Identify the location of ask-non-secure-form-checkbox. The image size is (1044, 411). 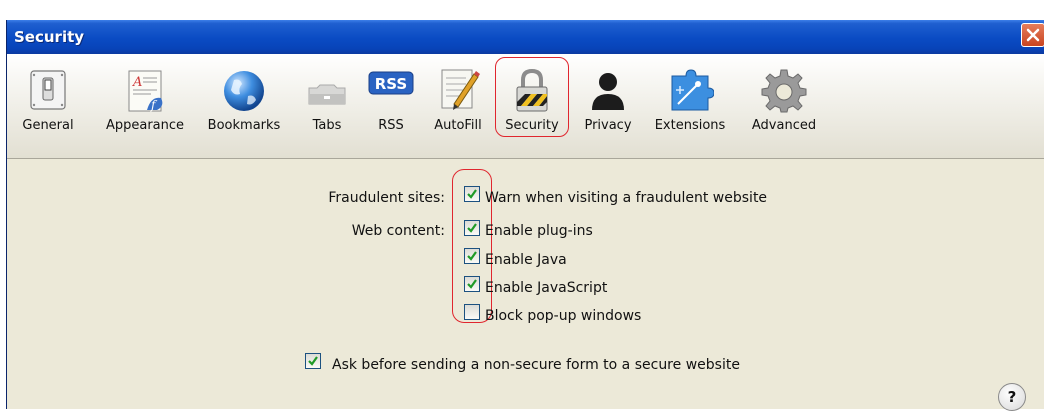
(313, 361).